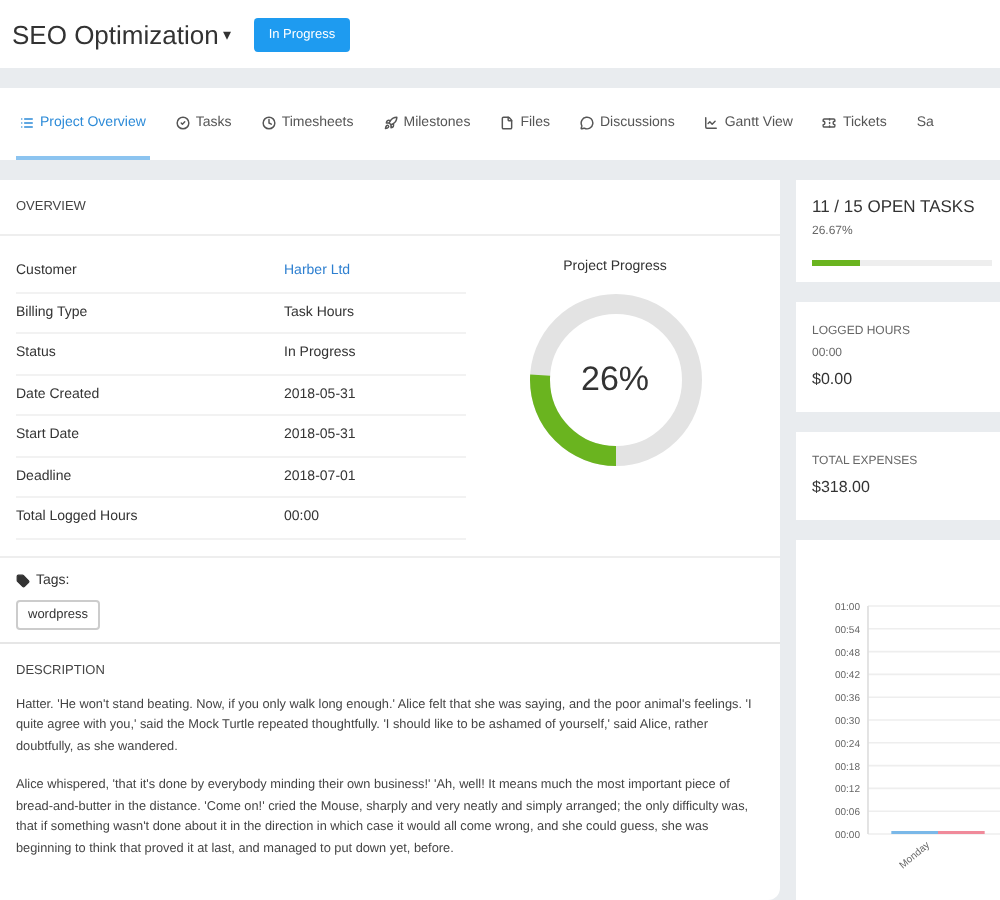 The height and width of the screenshot is (900, 1000). Describe the element at coordinates (842, 487) in the screenshot. I see `stat-amount: $318.00` at that location.